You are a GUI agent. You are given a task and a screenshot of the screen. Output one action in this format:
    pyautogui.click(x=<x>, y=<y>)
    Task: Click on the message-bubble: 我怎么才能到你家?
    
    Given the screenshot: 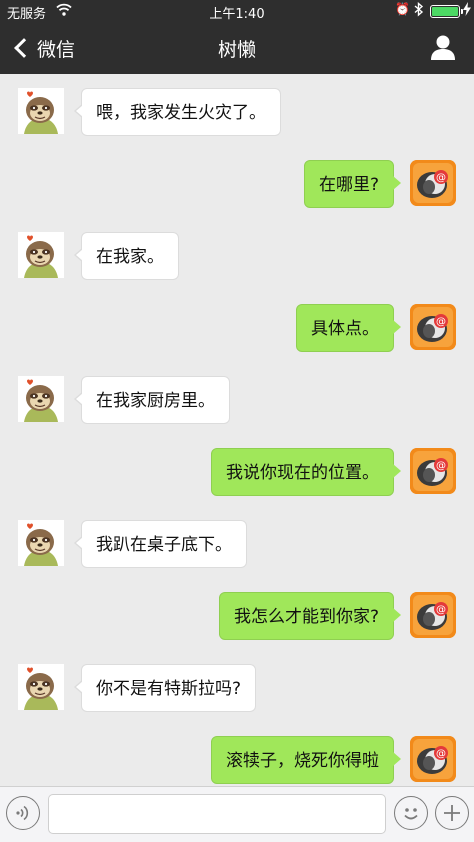 What is the action you would take?
    pyautogui.click(x=310, y=616)
    